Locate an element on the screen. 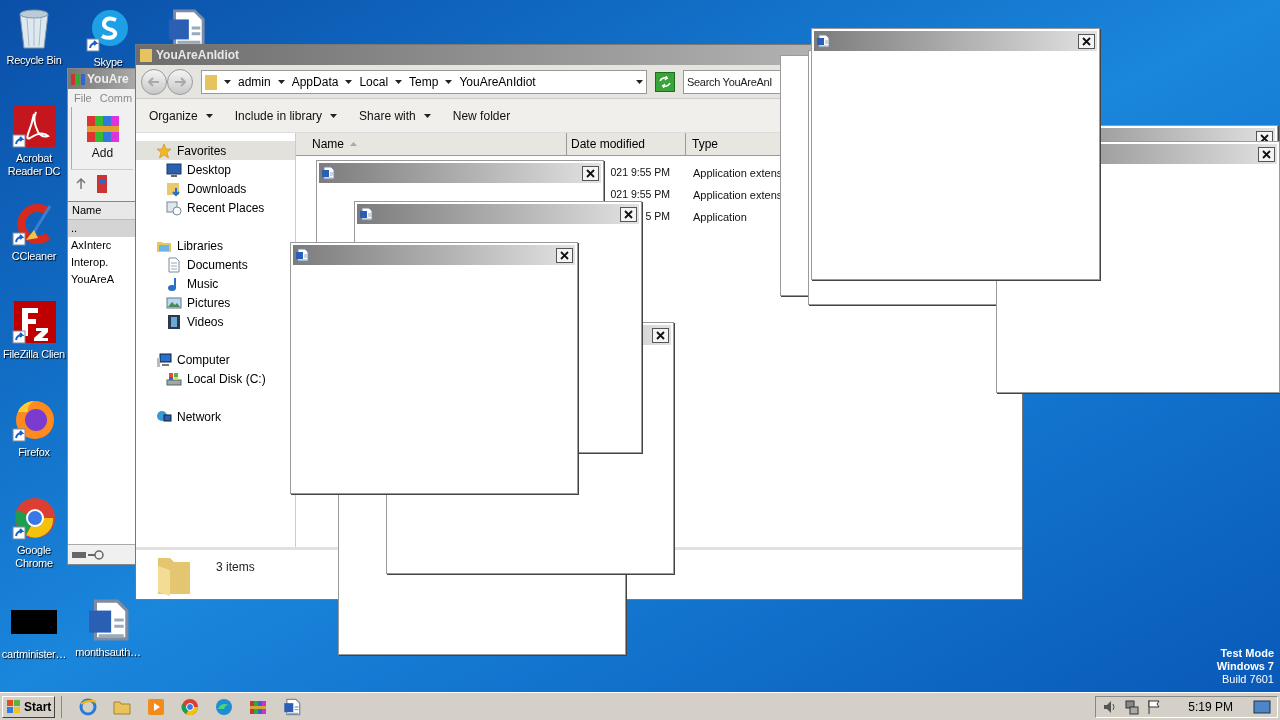  computer-icon is located at coordinates (164, 359).